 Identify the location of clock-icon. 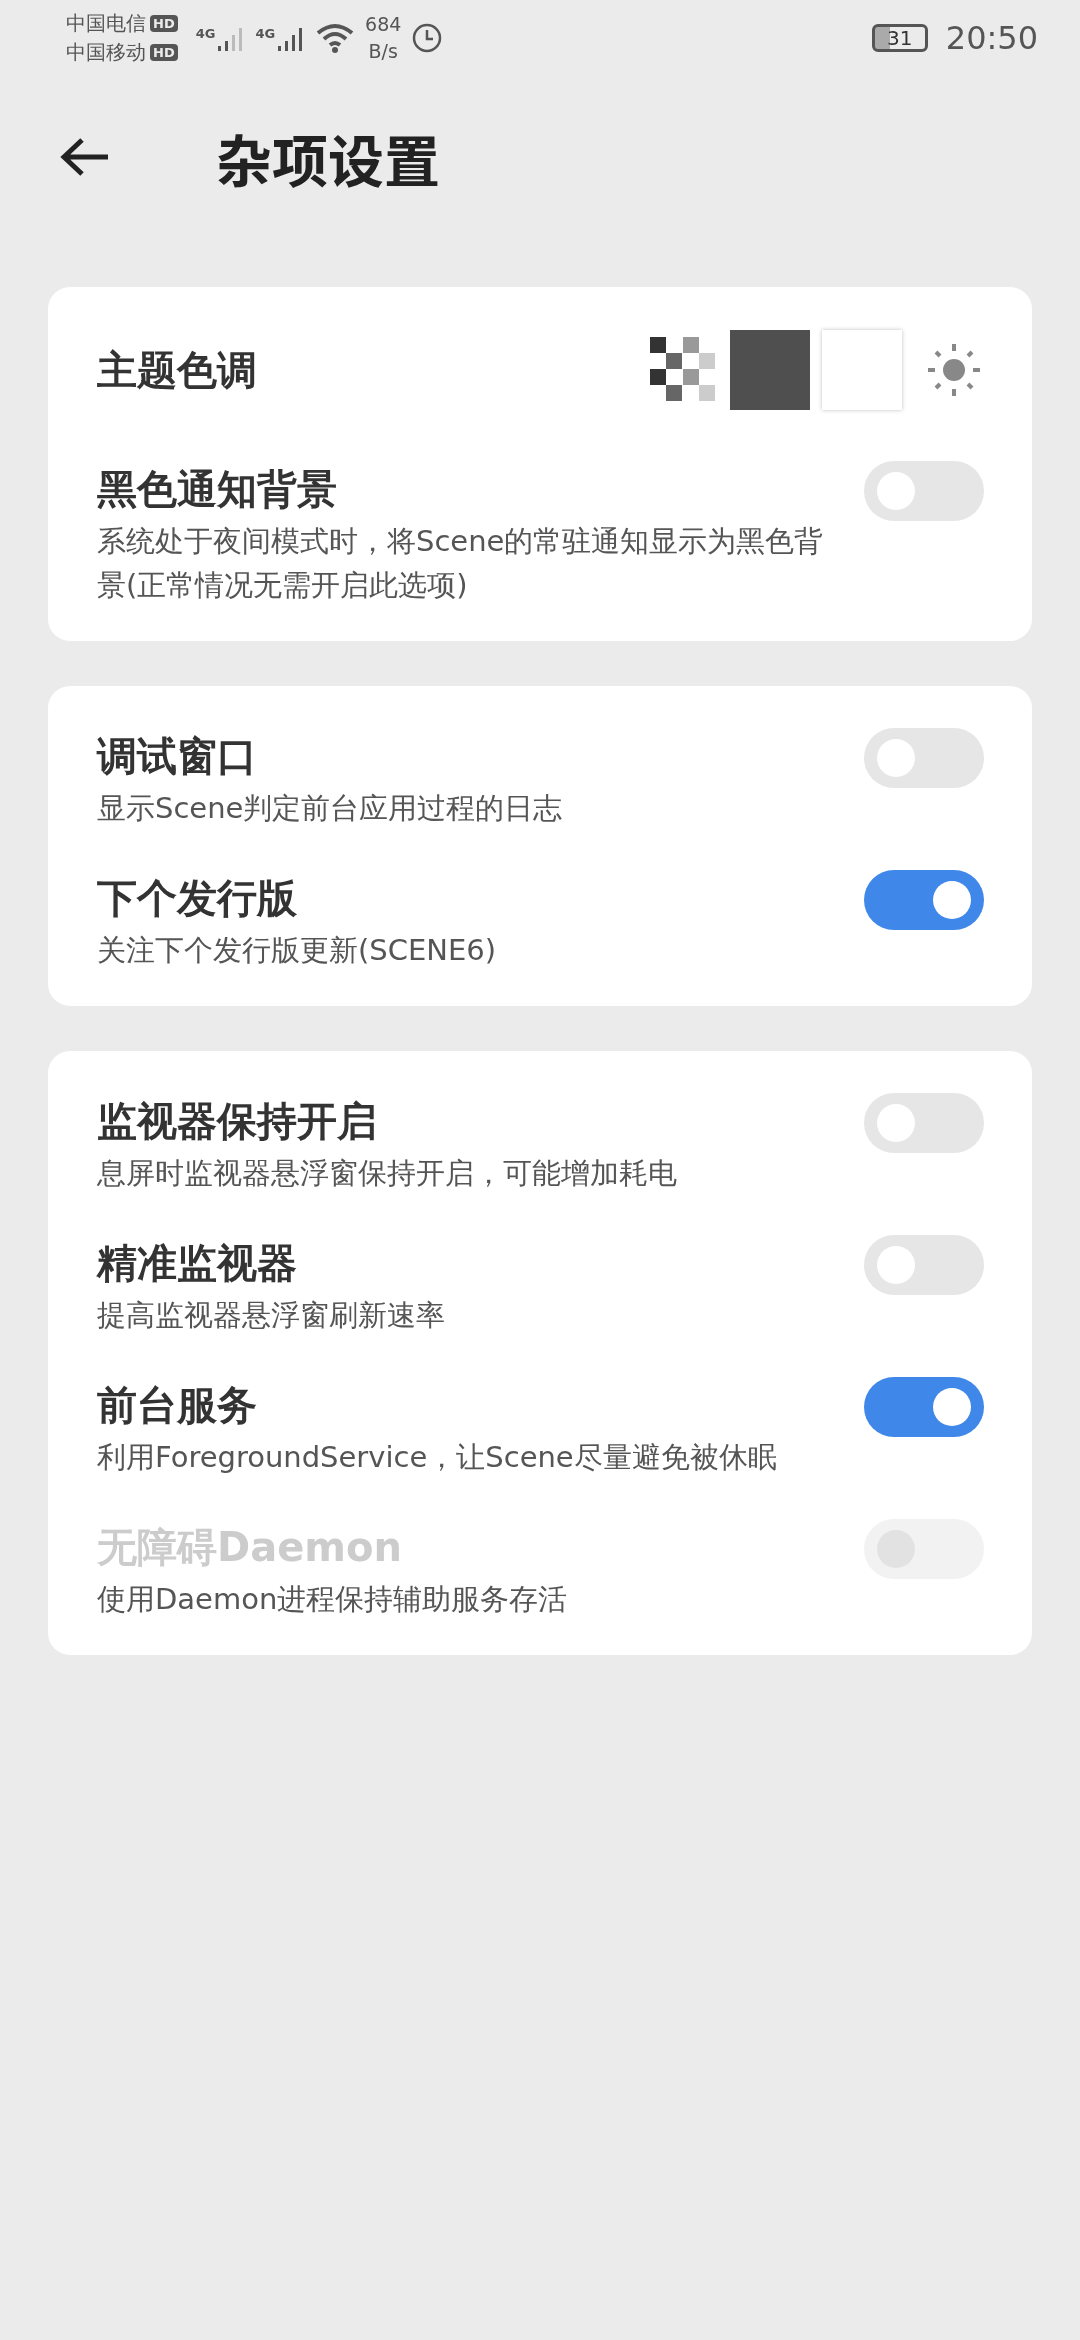
(427, 38).